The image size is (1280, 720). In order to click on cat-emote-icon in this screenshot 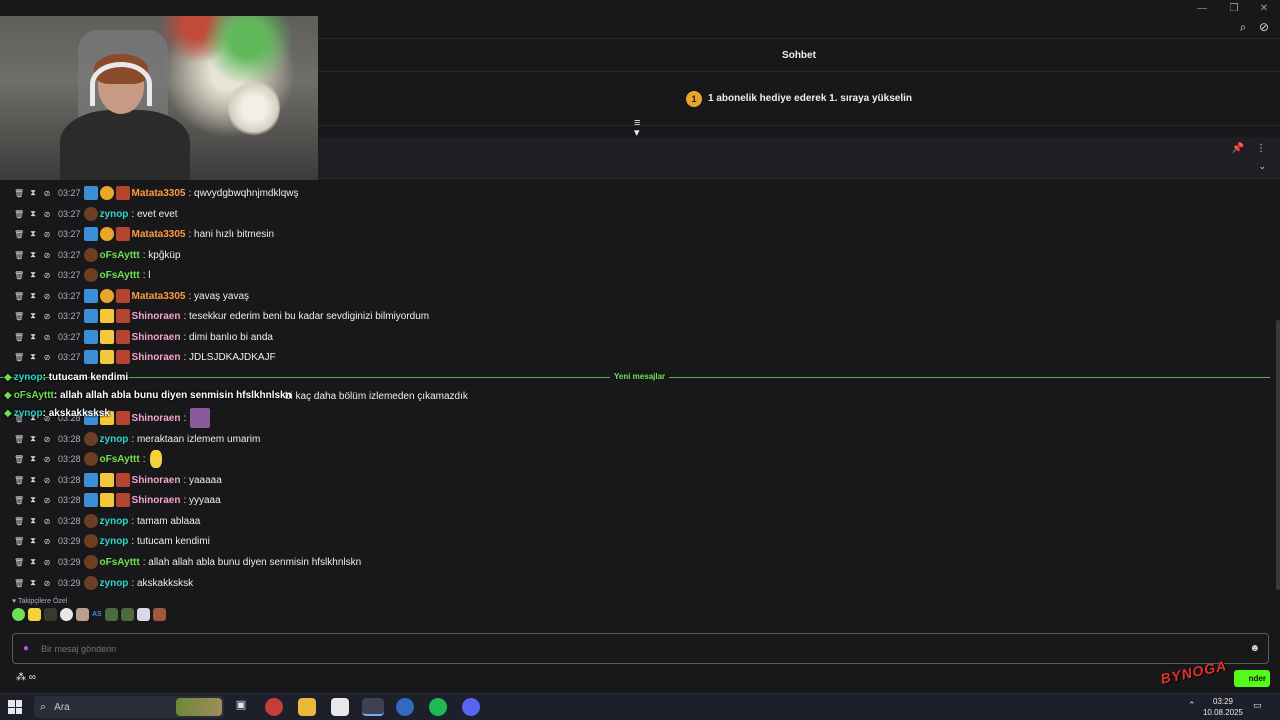, I will do `click(143, 614)`.